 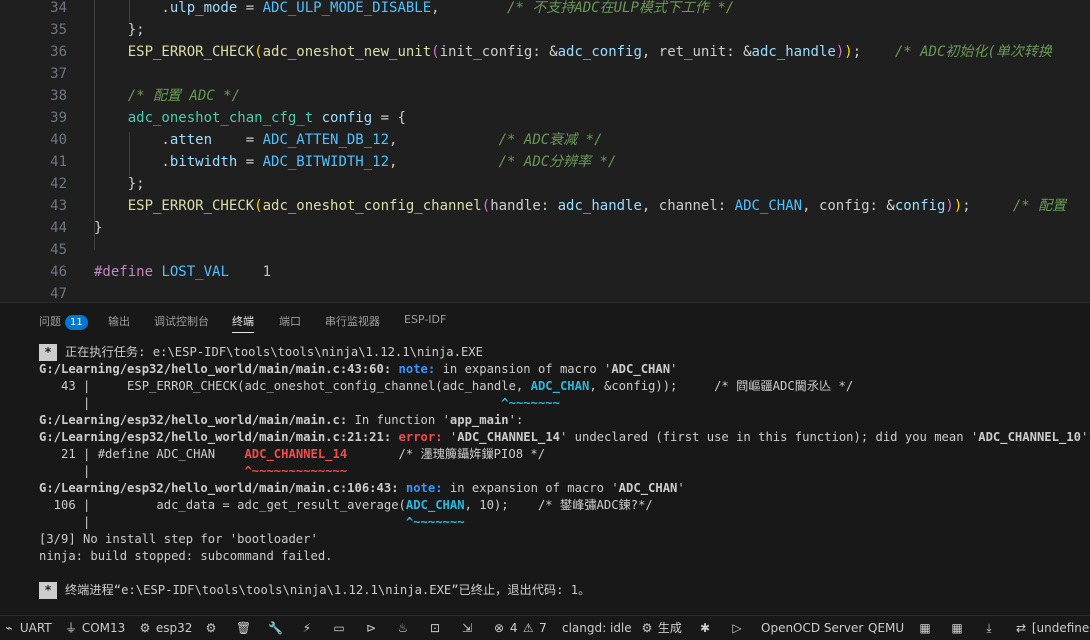 I want to click on code-token: /* 不支持ADC在ULP模式下工作 */, so click(x=621, y=8).